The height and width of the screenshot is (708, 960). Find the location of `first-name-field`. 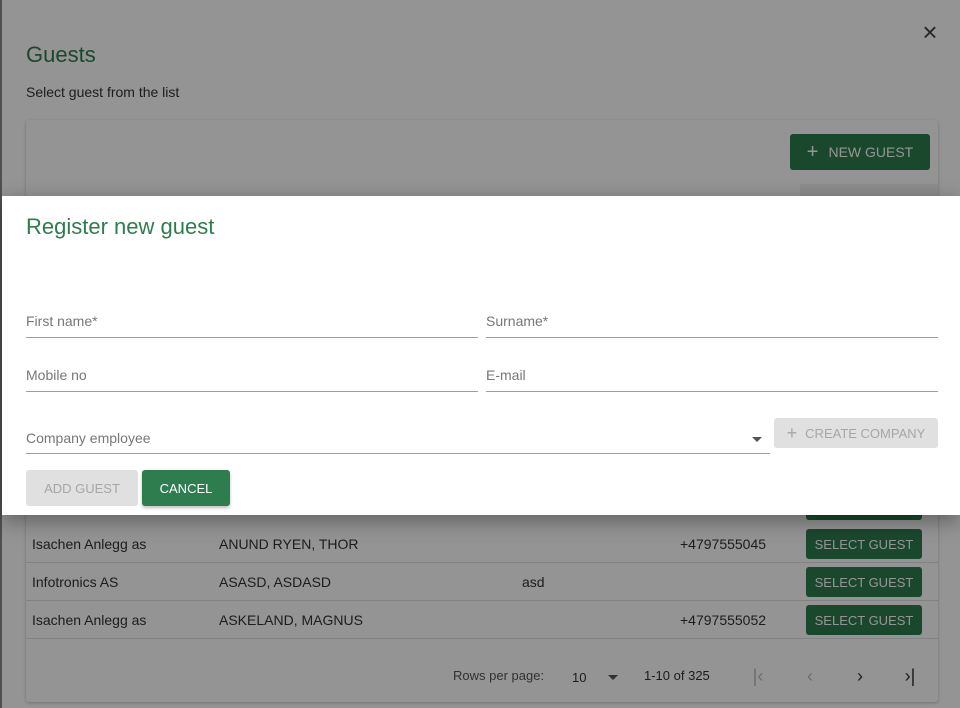

first-name-field is located at coordinates (252, 322).